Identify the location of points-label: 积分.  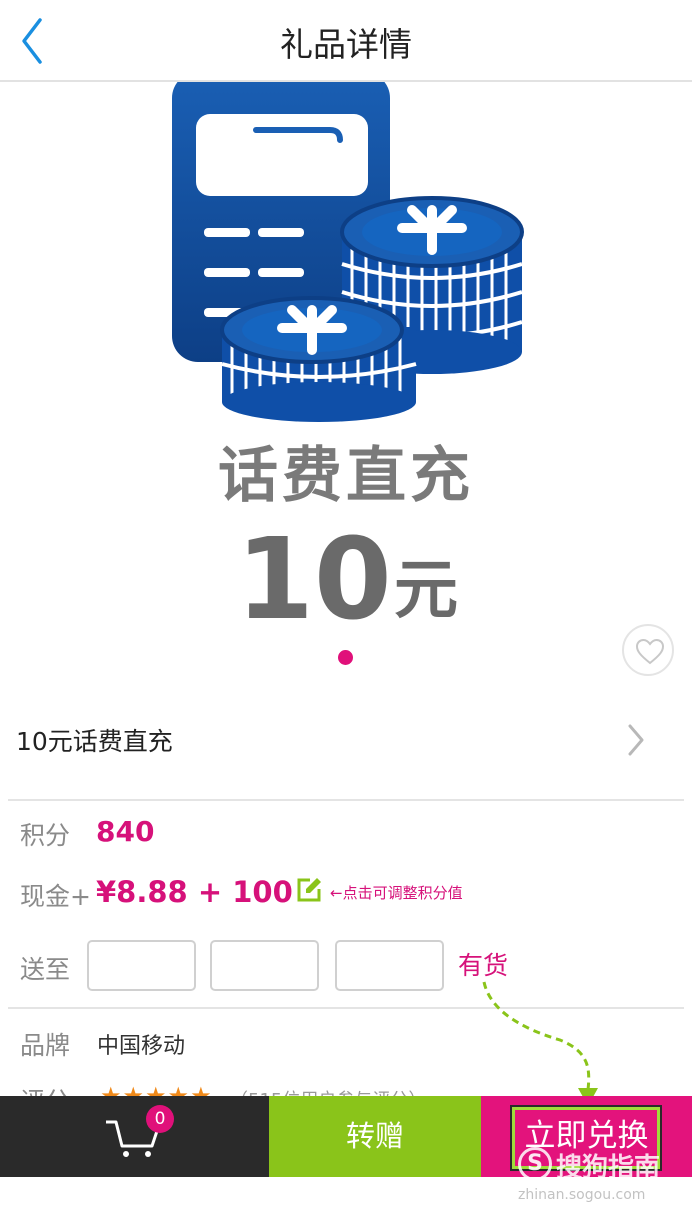
(45, 835).